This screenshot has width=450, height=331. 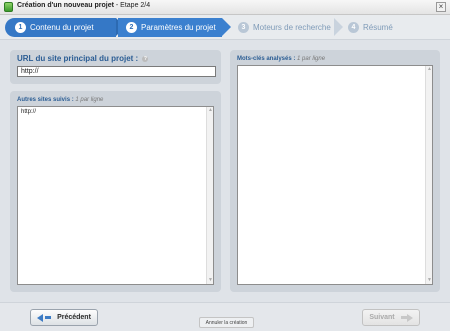 What do you see at coordinates (74, 317) in the screenshot?
I see `previous-button-label: Précédent` at bounding box center [74, 317].